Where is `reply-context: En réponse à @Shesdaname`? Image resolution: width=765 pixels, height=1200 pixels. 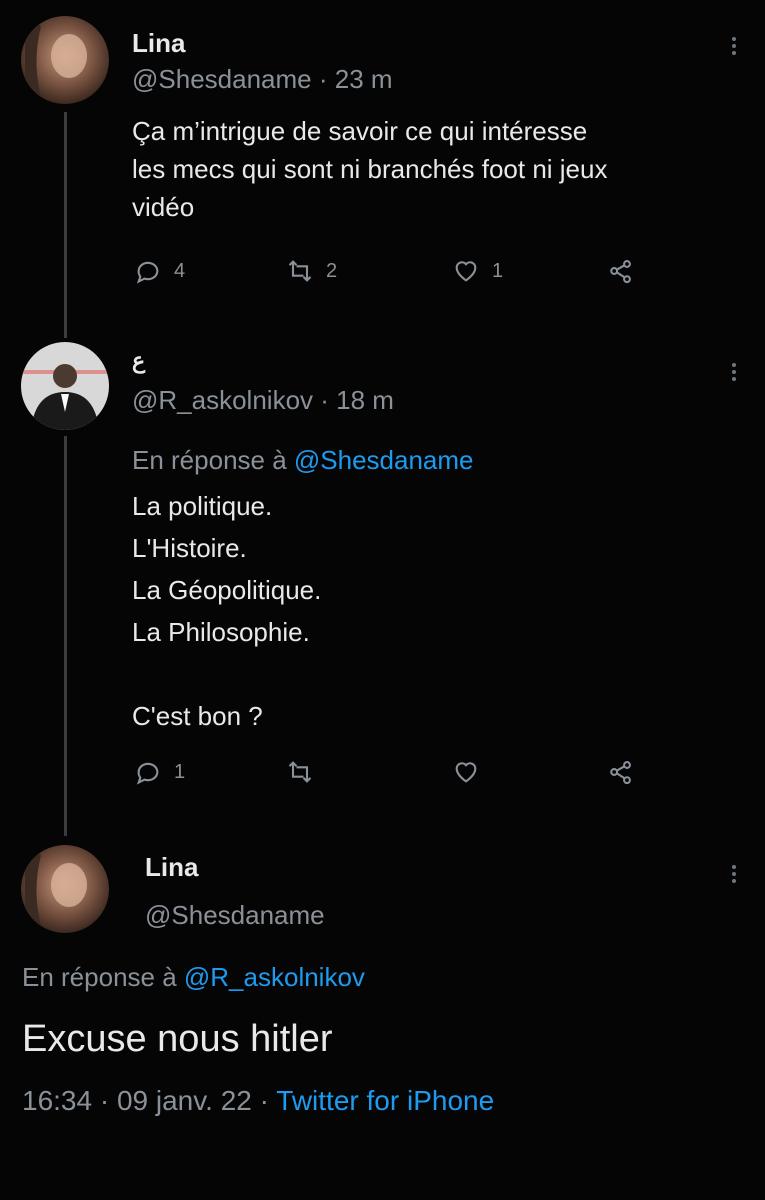 reply-context: En réponse à @Shesdaname is located at coordinates (303, 460).